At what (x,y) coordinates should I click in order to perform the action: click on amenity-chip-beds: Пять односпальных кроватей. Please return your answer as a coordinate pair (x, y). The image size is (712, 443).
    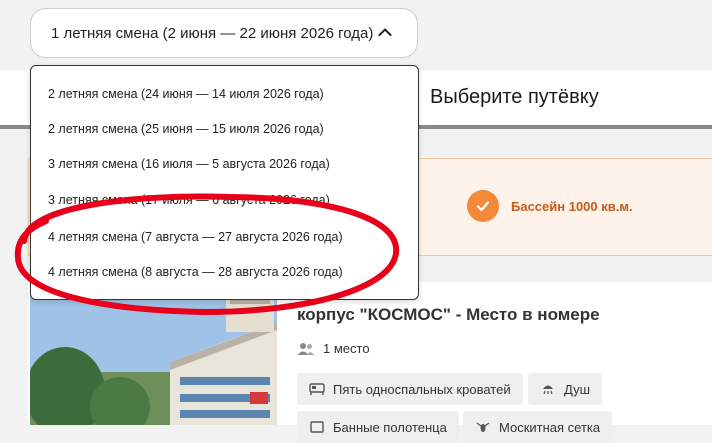
    Looking at the image, I should click on (410, 389).